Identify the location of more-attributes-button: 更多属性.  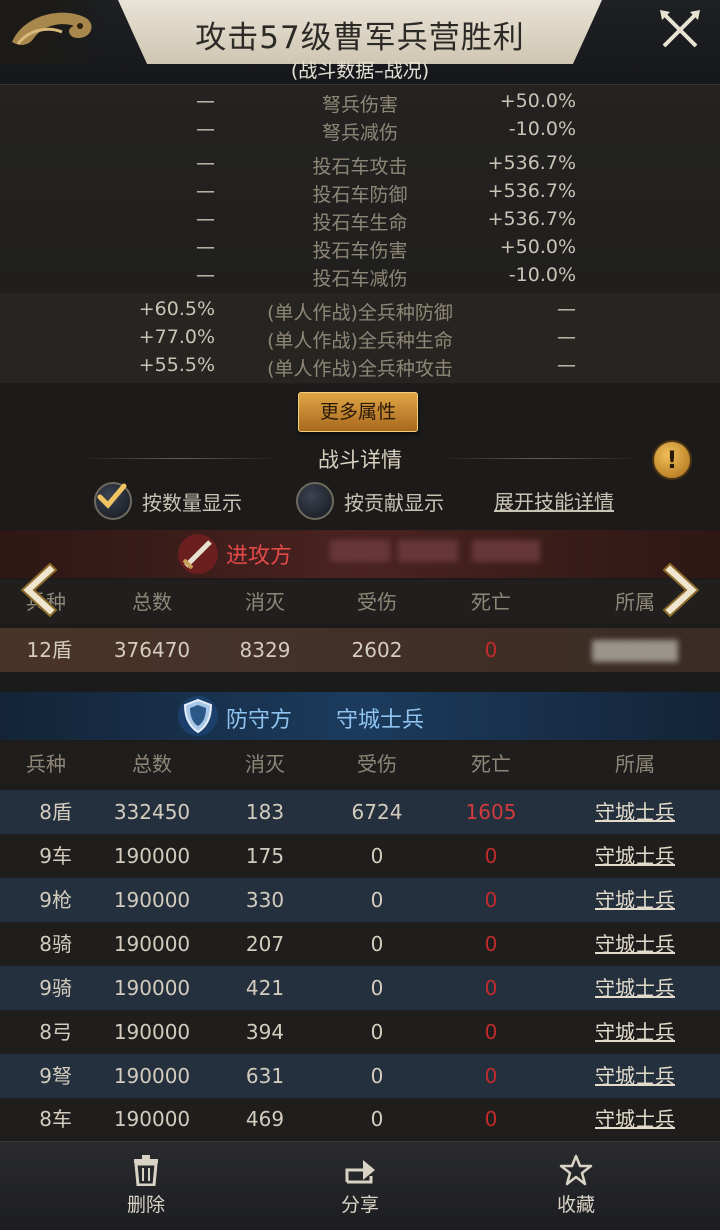
(358, 412).